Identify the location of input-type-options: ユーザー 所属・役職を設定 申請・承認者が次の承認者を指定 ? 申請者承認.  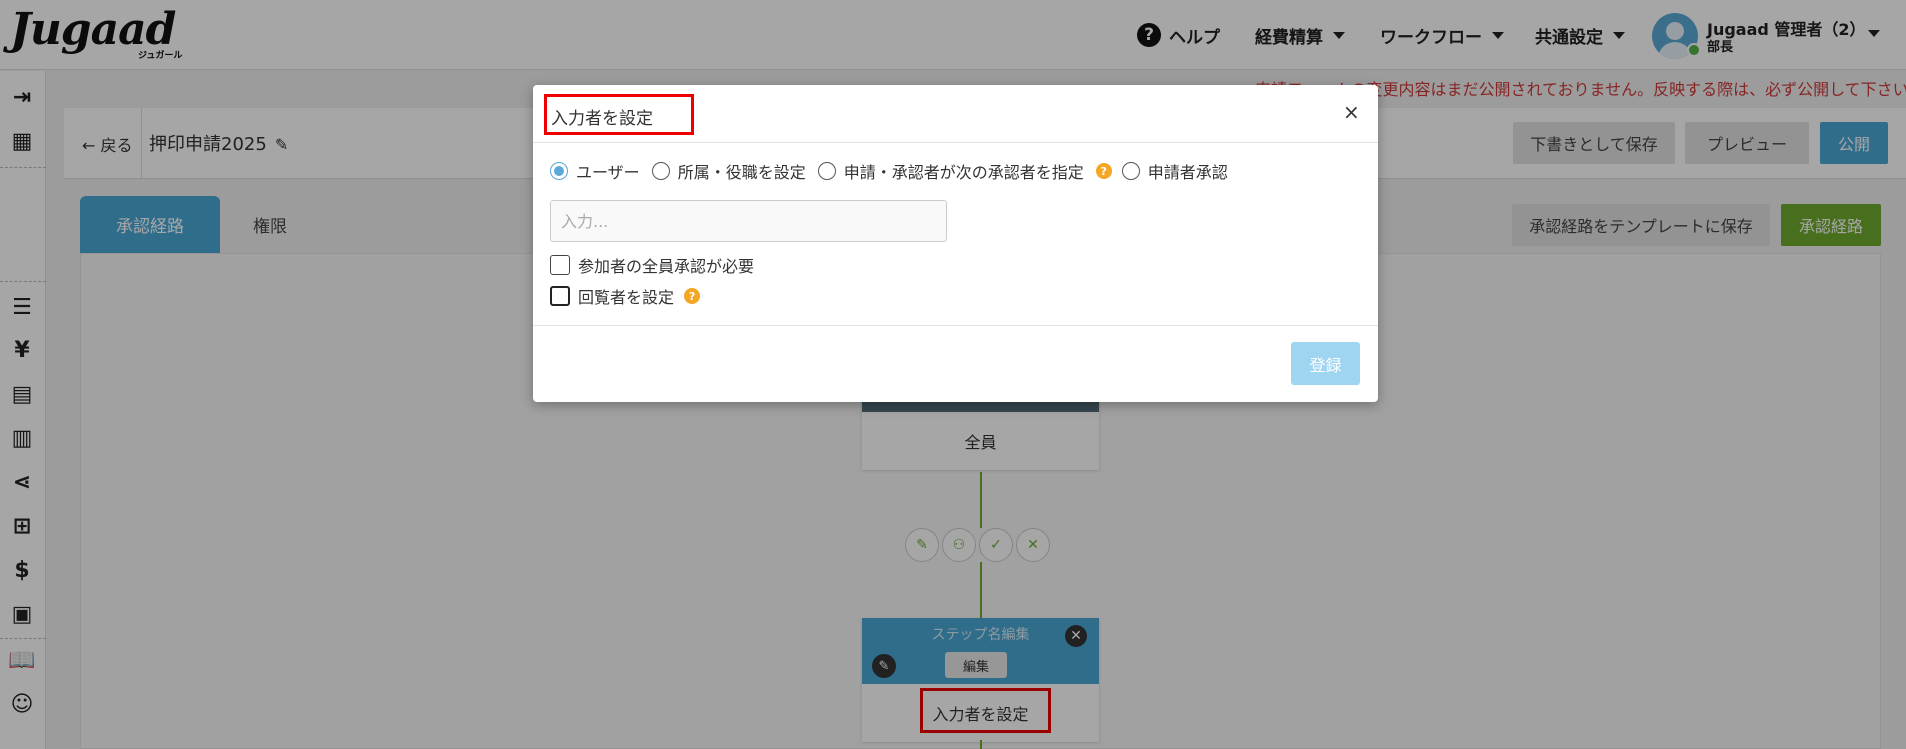
(895, 171).